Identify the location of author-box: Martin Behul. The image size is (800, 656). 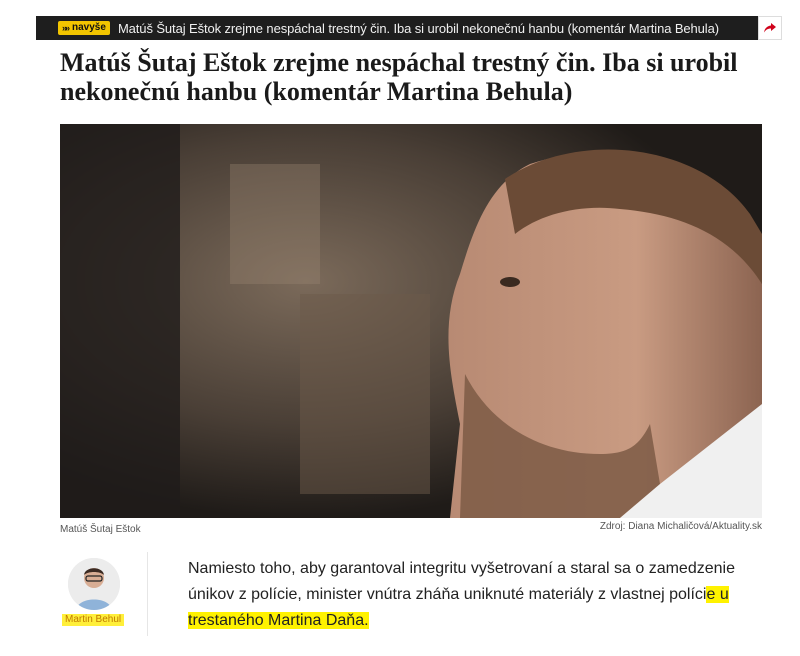
(104, 594).